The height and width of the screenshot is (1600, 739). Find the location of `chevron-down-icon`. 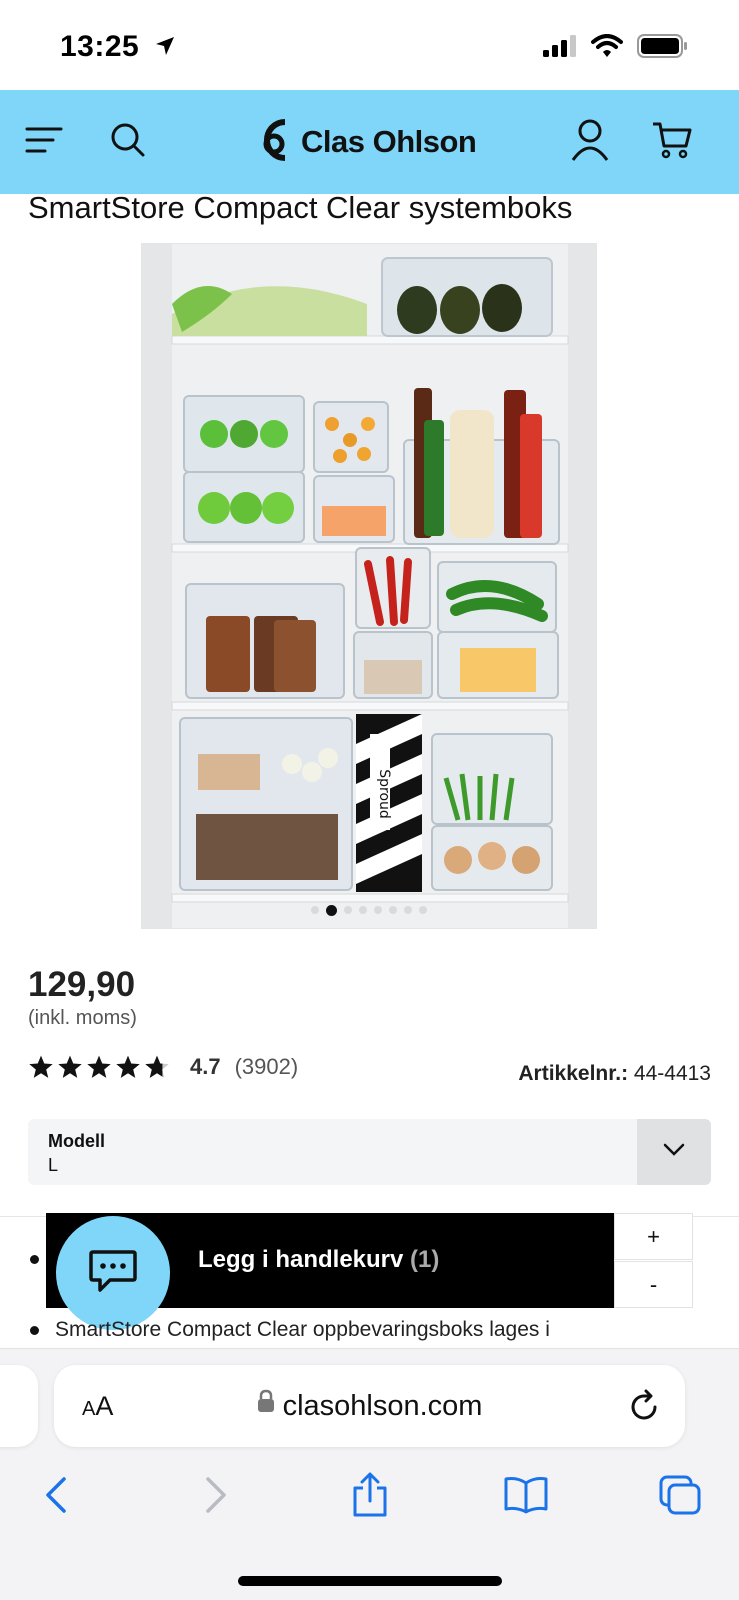

chevron-down-icon is located at coordinates (674, 1152).